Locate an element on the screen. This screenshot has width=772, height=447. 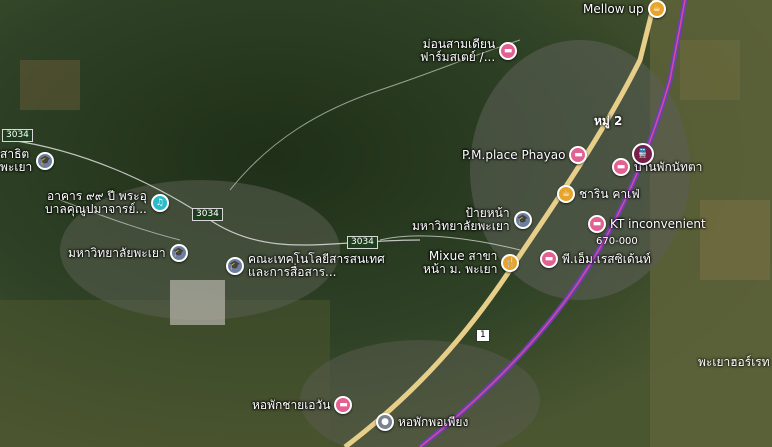
poi-aakan-99: อาคาร ๙๙ ปี พระอุ บาลคุณูปมาจารย์... ♫ is located at coordinates (107, 203).